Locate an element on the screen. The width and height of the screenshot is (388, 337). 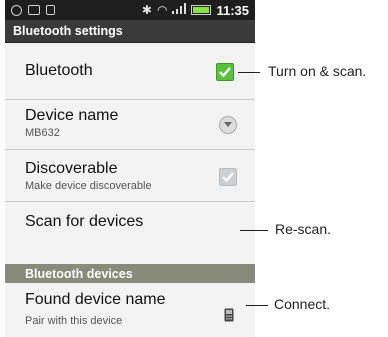
setting-device-name-title: Device name is located at coordinates (72, 115).